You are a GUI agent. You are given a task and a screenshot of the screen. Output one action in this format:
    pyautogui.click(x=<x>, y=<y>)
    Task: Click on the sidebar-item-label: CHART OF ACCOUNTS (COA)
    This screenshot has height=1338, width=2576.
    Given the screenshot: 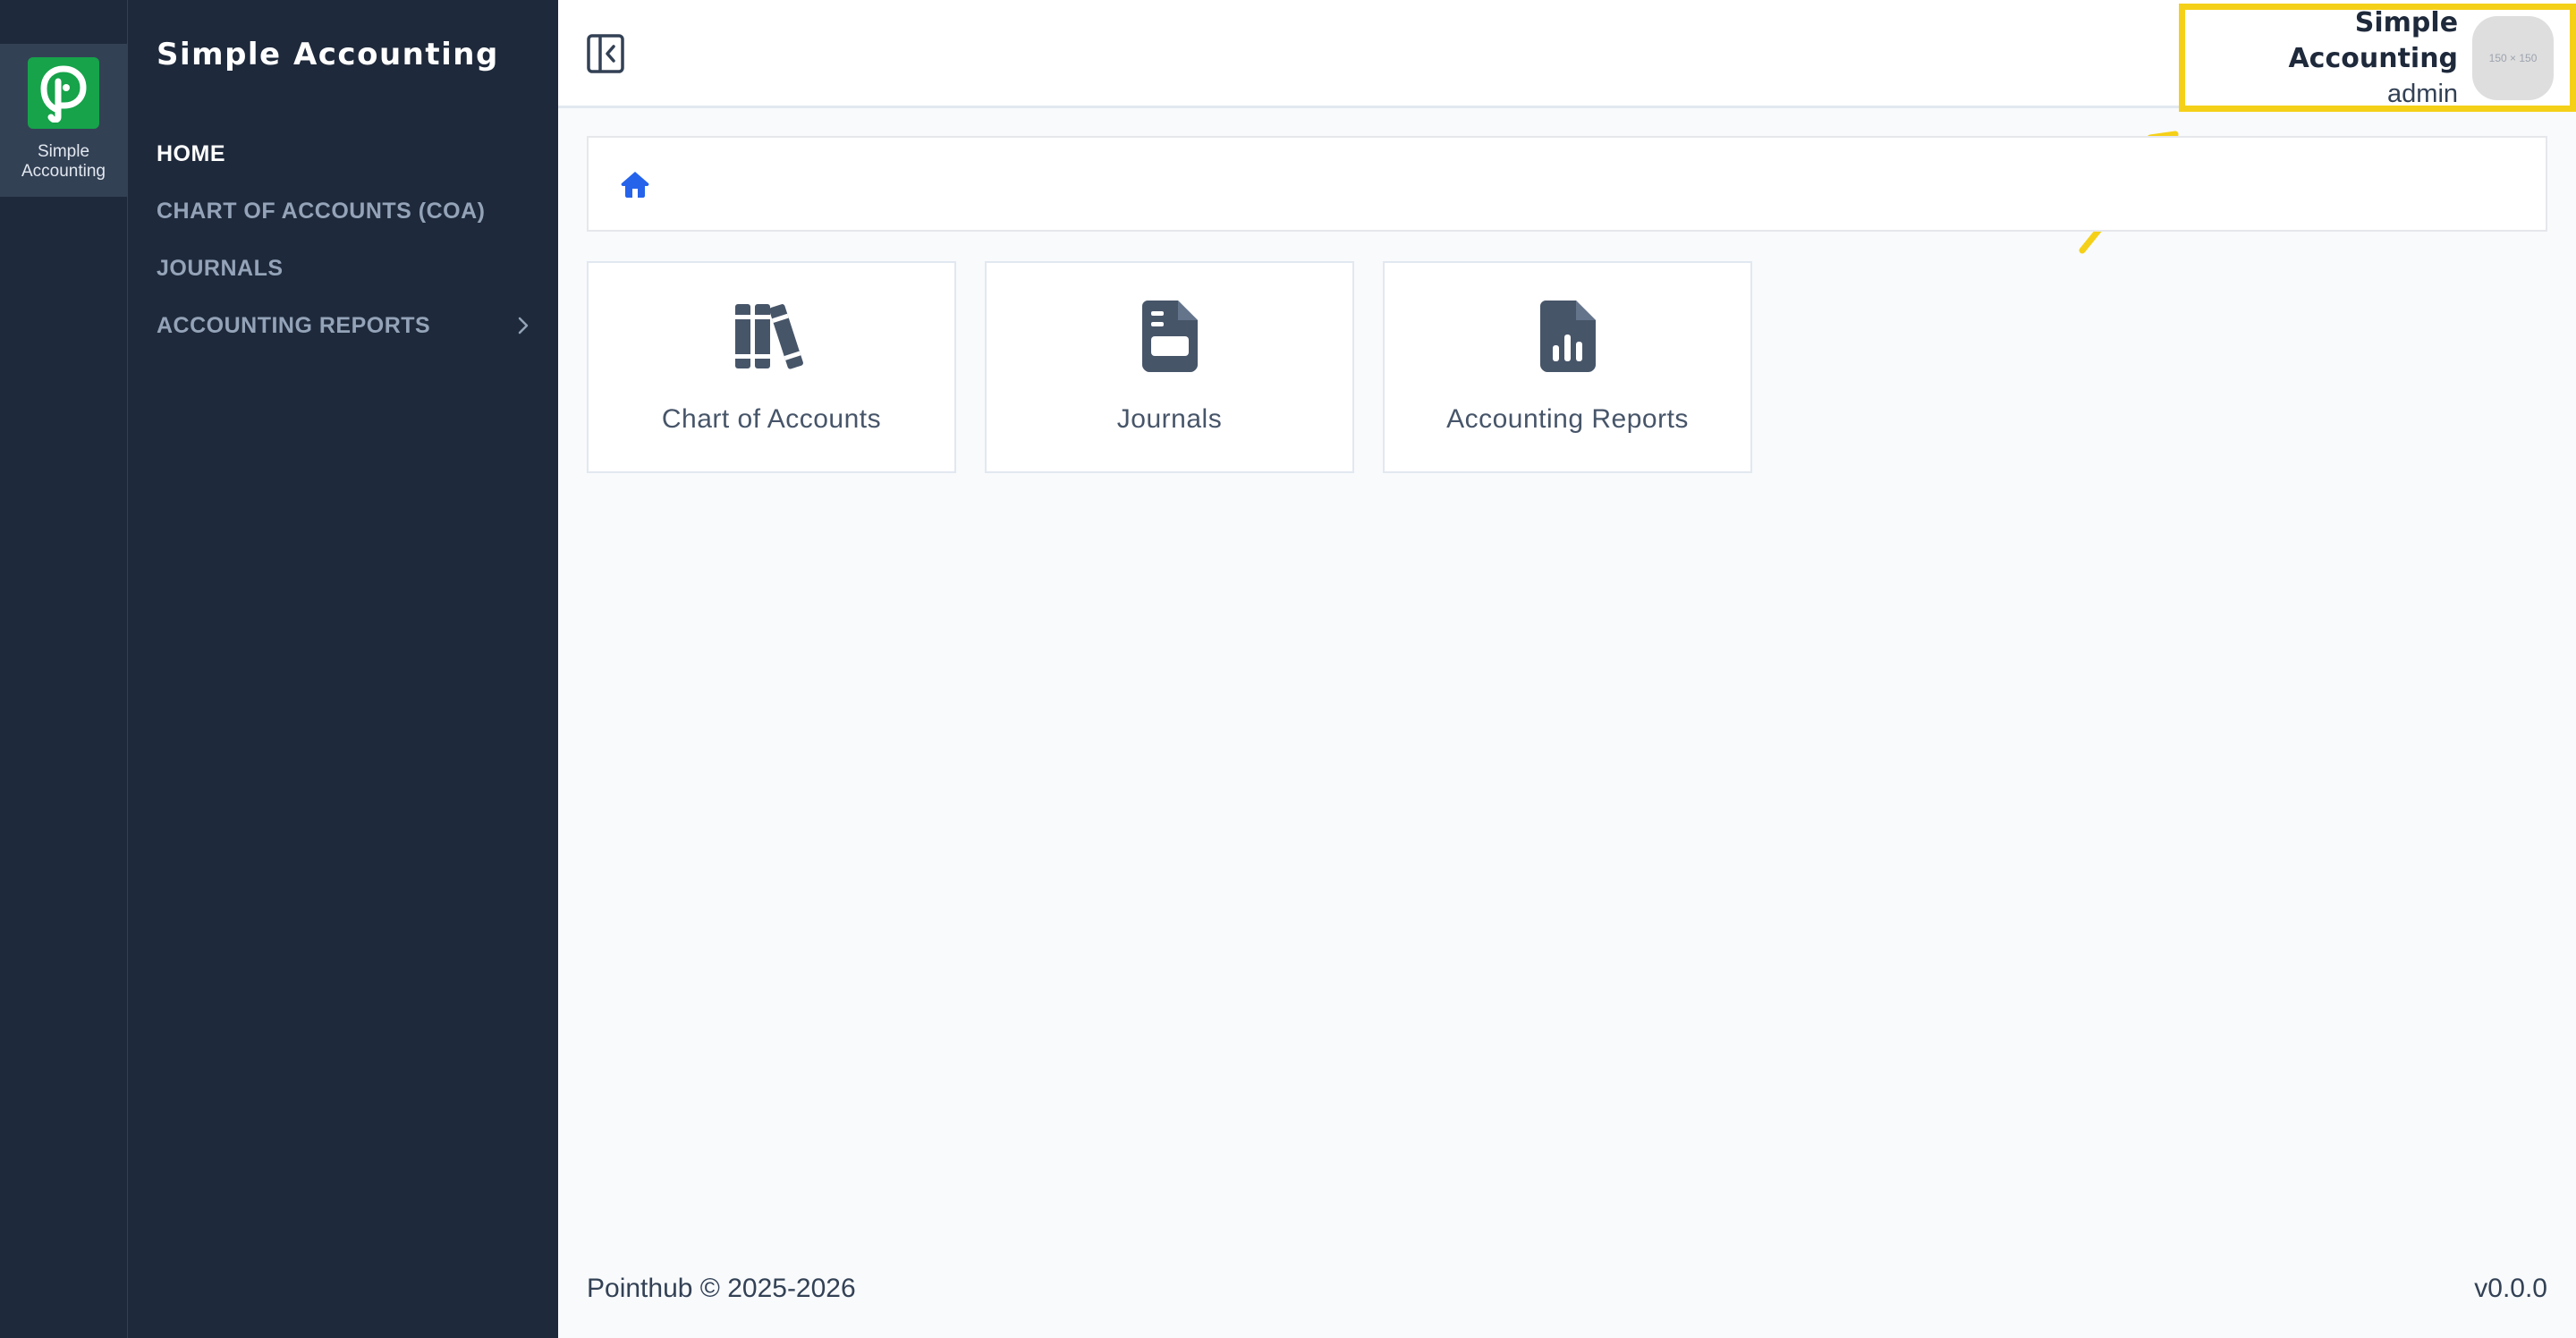 What is the action you would take?
    pyautogui.click(x=321, y=211)
    